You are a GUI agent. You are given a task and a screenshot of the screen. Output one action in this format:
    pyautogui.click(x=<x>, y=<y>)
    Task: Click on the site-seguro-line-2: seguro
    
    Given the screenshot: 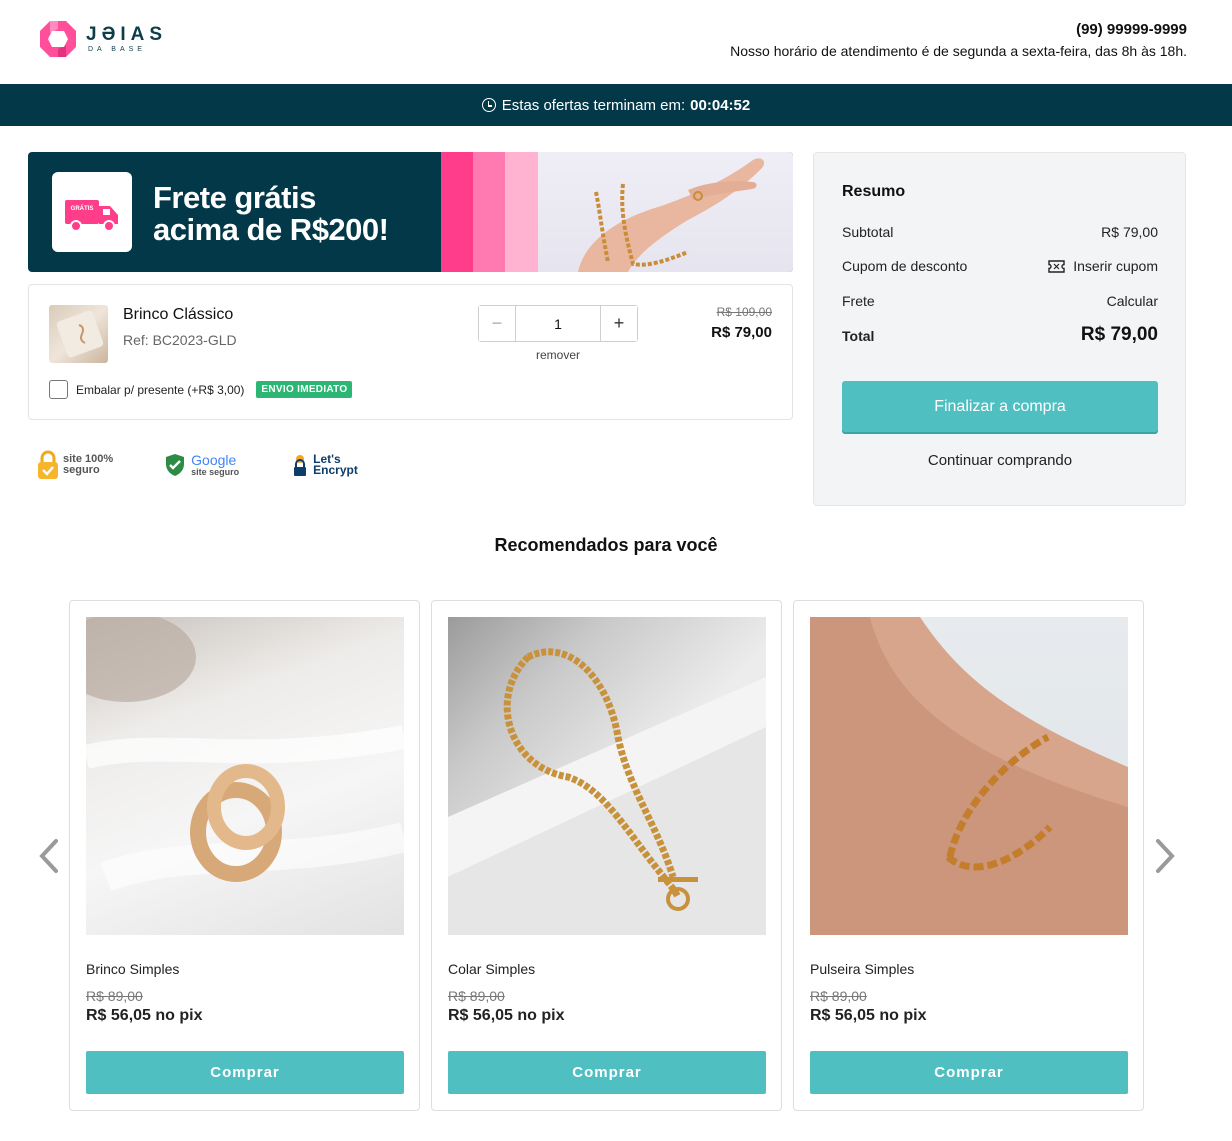 What is the action you would take?
    pyautogui.click(x=81, y=470)
    